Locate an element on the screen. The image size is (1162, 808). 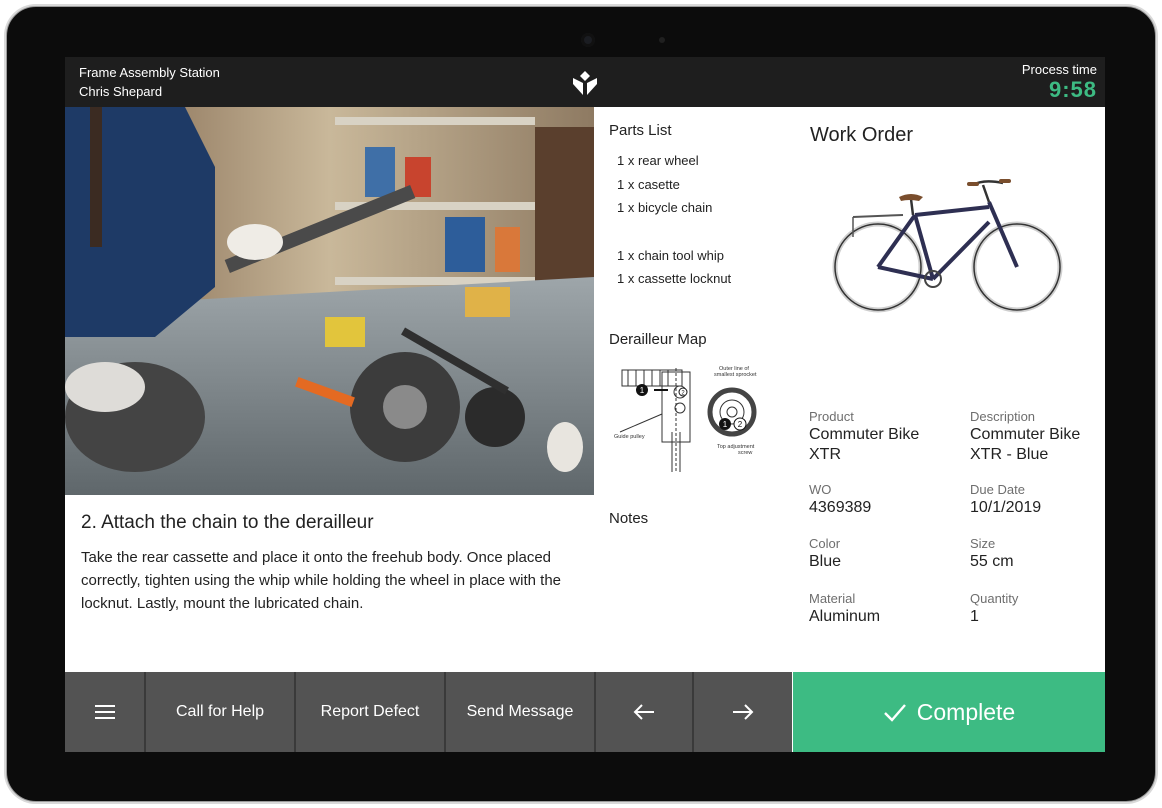
field-color: Color Blue is located at coordinates (825, 554).